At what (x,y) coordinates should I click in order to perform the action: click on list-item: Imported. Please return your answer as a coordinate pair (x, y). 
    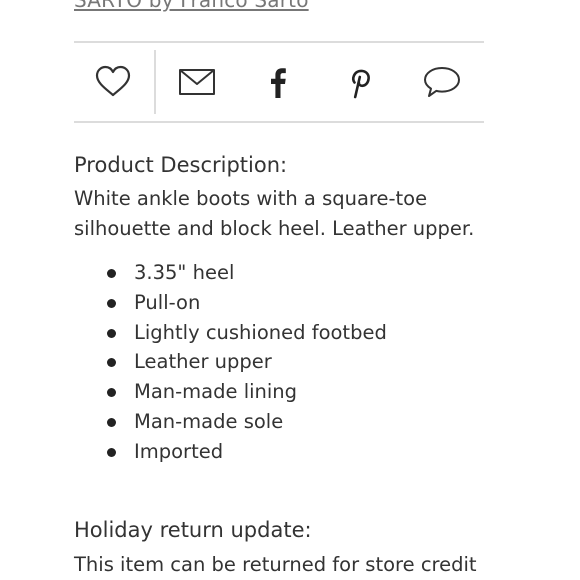
    Looking at the image, I should click on (245, 452).